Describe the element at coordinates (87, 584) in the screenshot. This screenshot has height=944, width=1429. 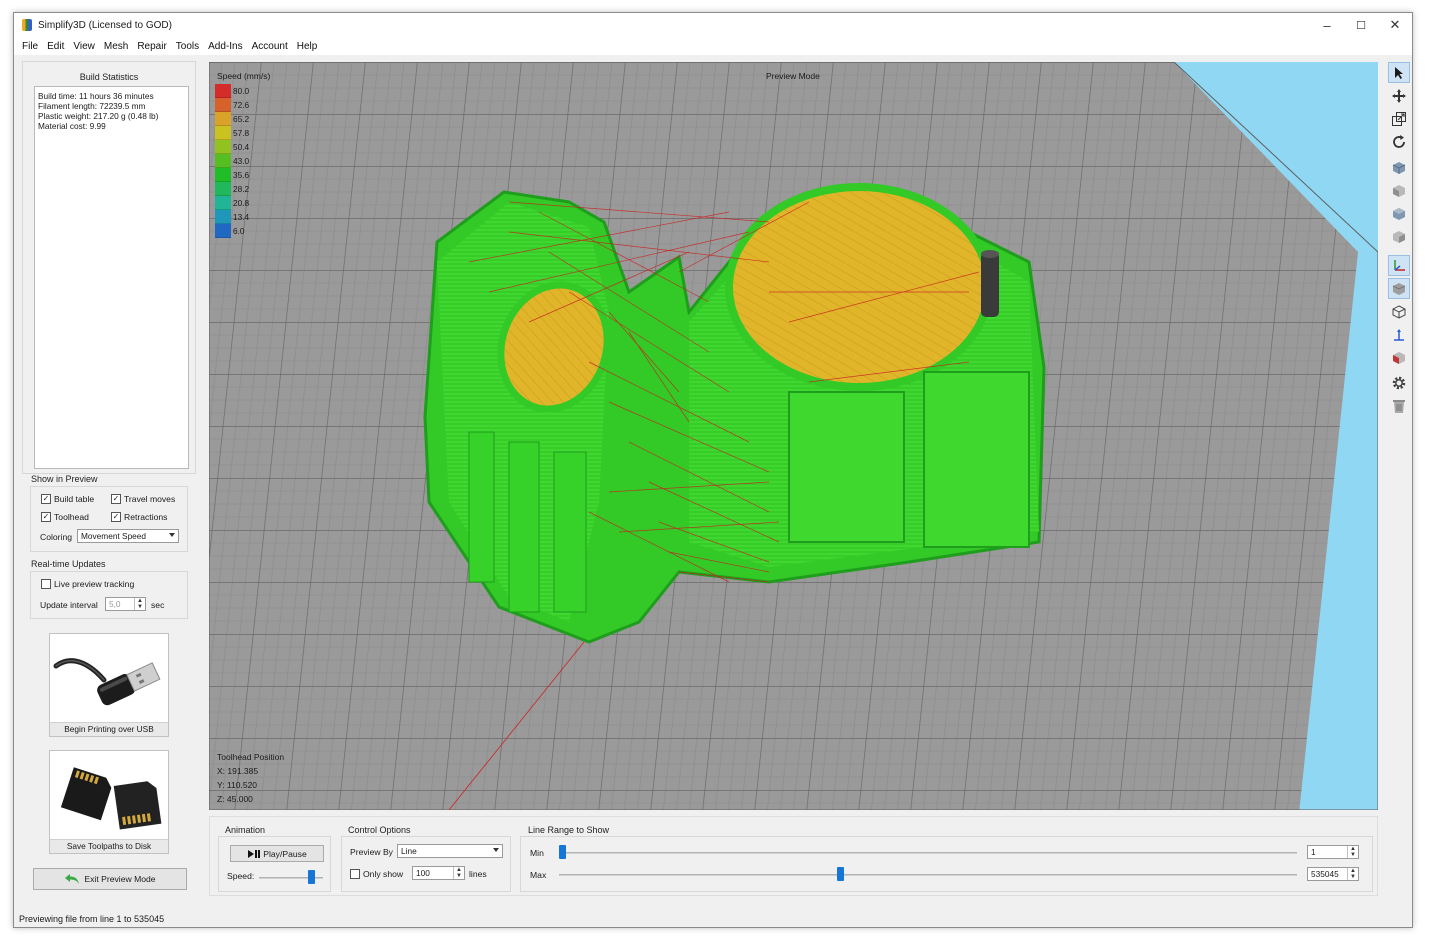
I see `live-preview-tracking-checkbox: Live preview tracking` at that location.